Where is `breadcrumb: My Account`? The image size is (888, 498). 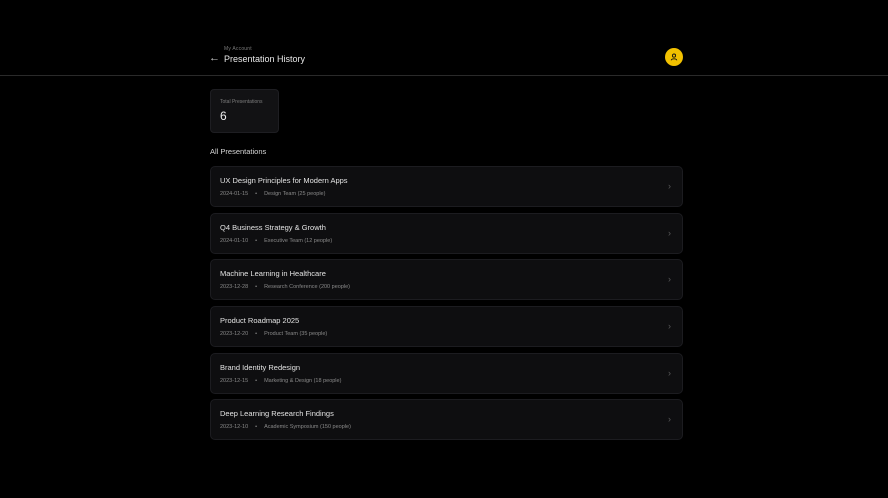 breadcrumb: My Account is located at coordinates (238, 49).